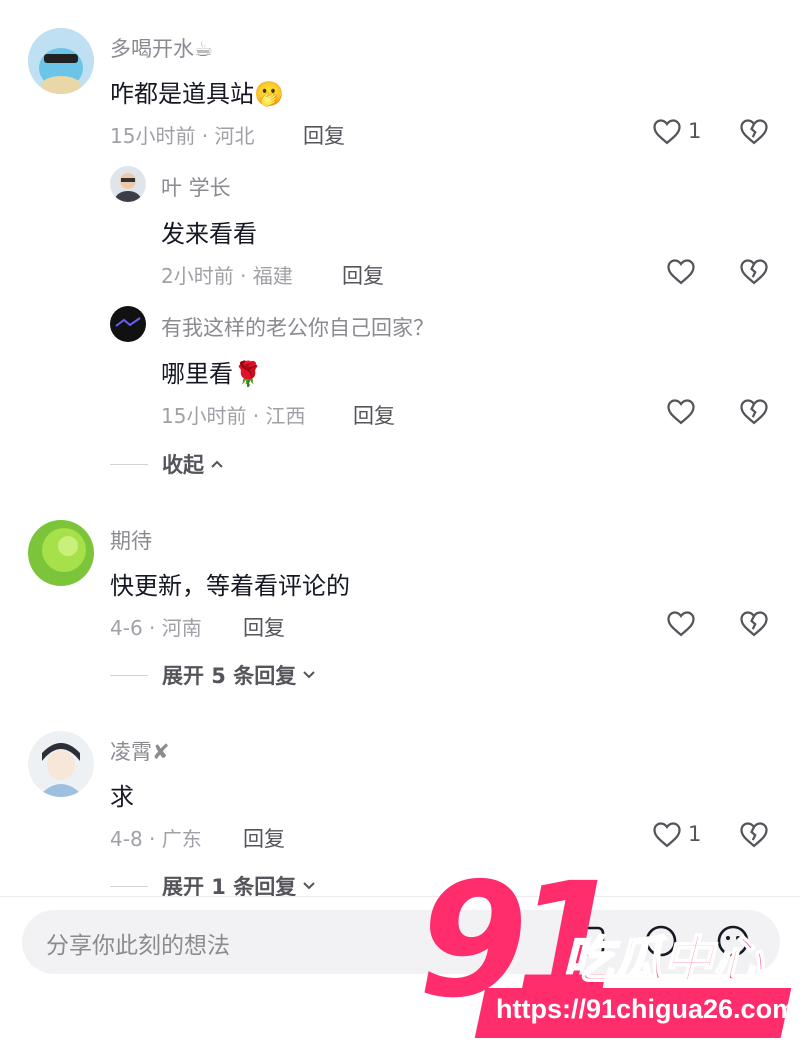 The height and width of the screenshot is (1048, 800). What do you see at coordinates (227, 276) in the screenshot?
I see `reply-time-location: 2小时前 · 福建` at bounding box center [227, 276].